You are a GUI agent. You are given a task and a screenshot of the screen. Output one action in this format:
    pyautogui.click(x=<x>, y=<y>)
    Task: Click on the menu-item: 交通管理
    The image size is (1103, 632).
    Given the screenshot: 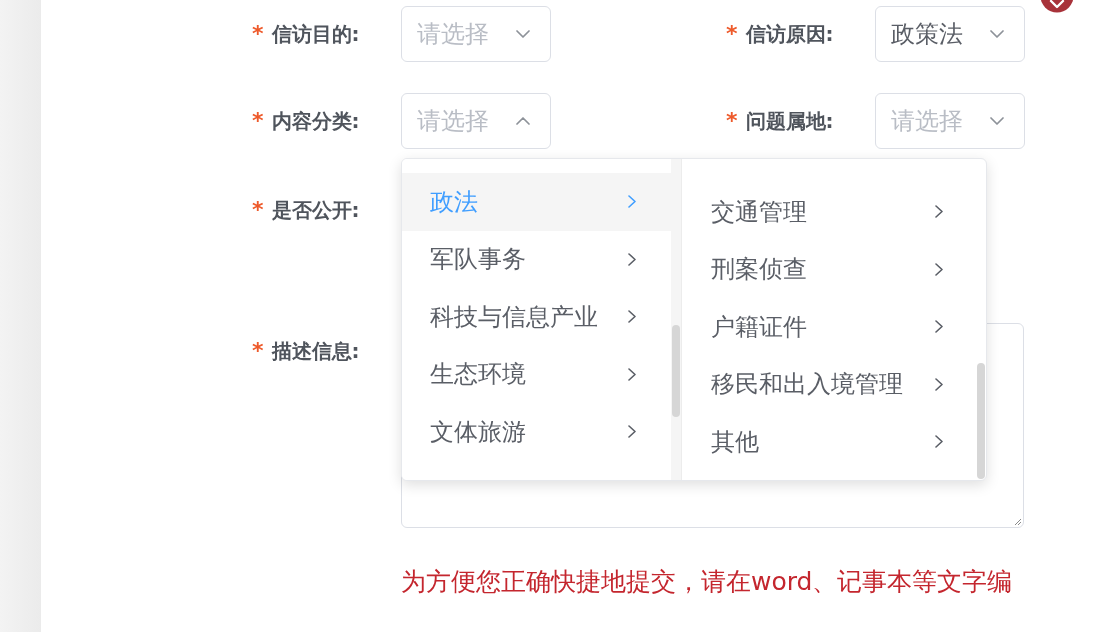 What is the action you would take?
    pyautogui.click(x=829, y=212)
    